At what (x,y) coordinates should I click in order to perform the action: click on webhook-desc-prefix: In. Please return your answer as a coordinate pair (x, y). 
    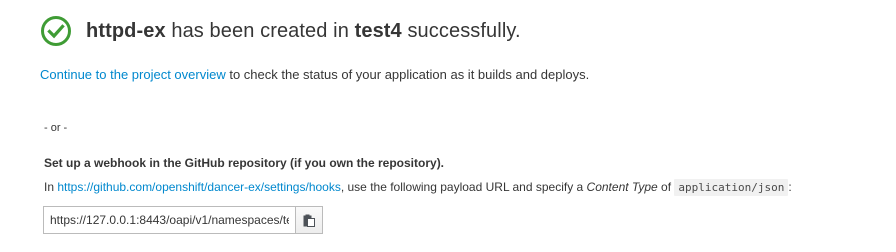
    Looking at the image, I should click on (51, 187).